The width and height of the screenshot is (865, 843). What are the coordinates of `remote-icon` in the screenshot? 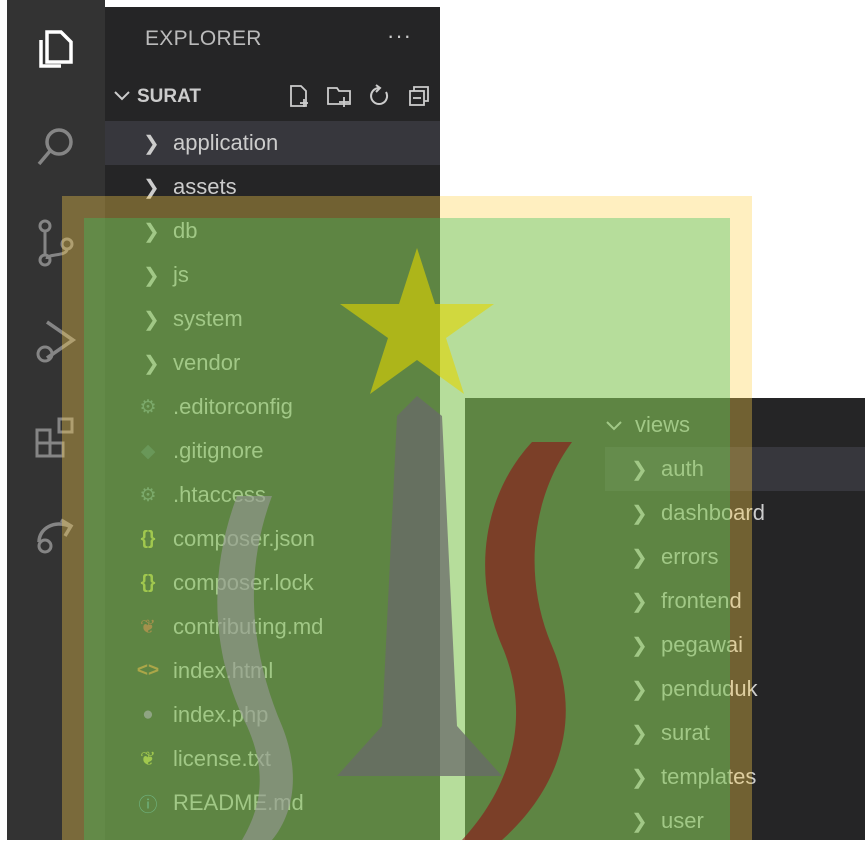 It's located at (56, 535).